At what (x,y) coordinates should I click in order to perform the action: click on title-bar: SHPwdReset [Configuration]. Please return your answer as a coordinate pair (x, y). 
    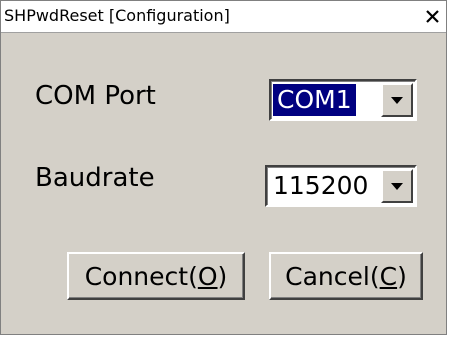
    Looking at the image, I should click on (223, 17).